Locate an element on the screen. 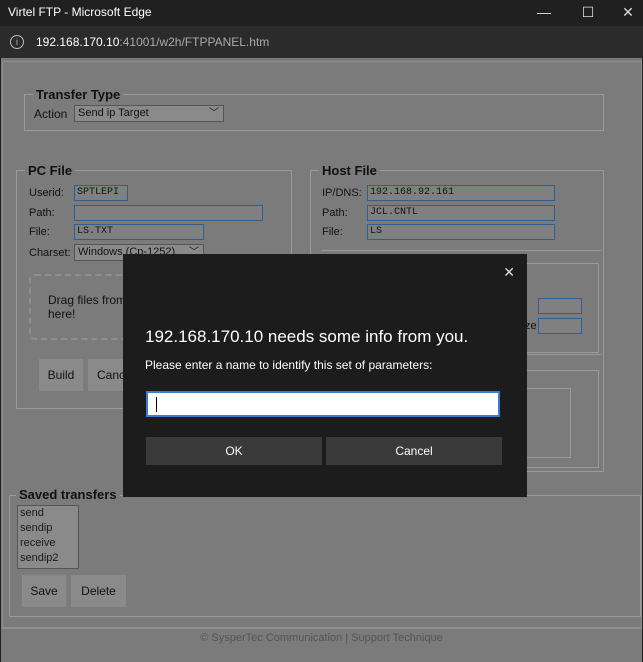 Image resolution: width=643 pixels, height=662 pixels. cancel-build-button: Canc is located at coordinates (108, 375).